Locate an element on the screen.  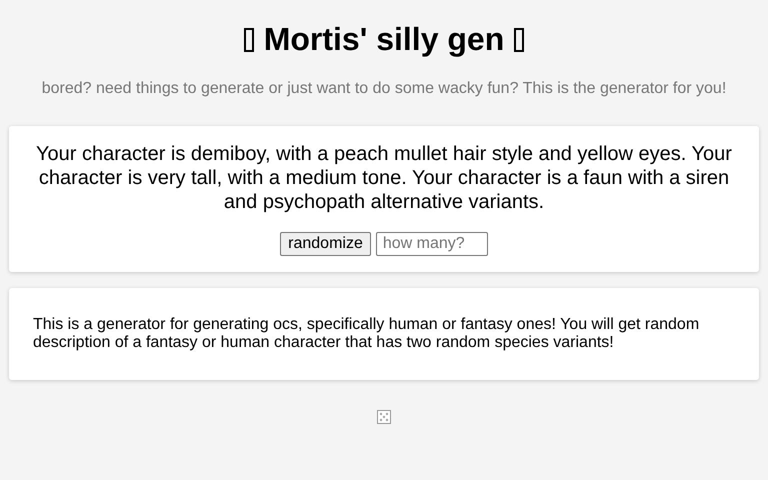
description-text: This is a generator for generating ocs, specifically human or fantasy ones! You will get random description of a fantasy or human character that has two random species variants! is located at coordinates (366, 334).